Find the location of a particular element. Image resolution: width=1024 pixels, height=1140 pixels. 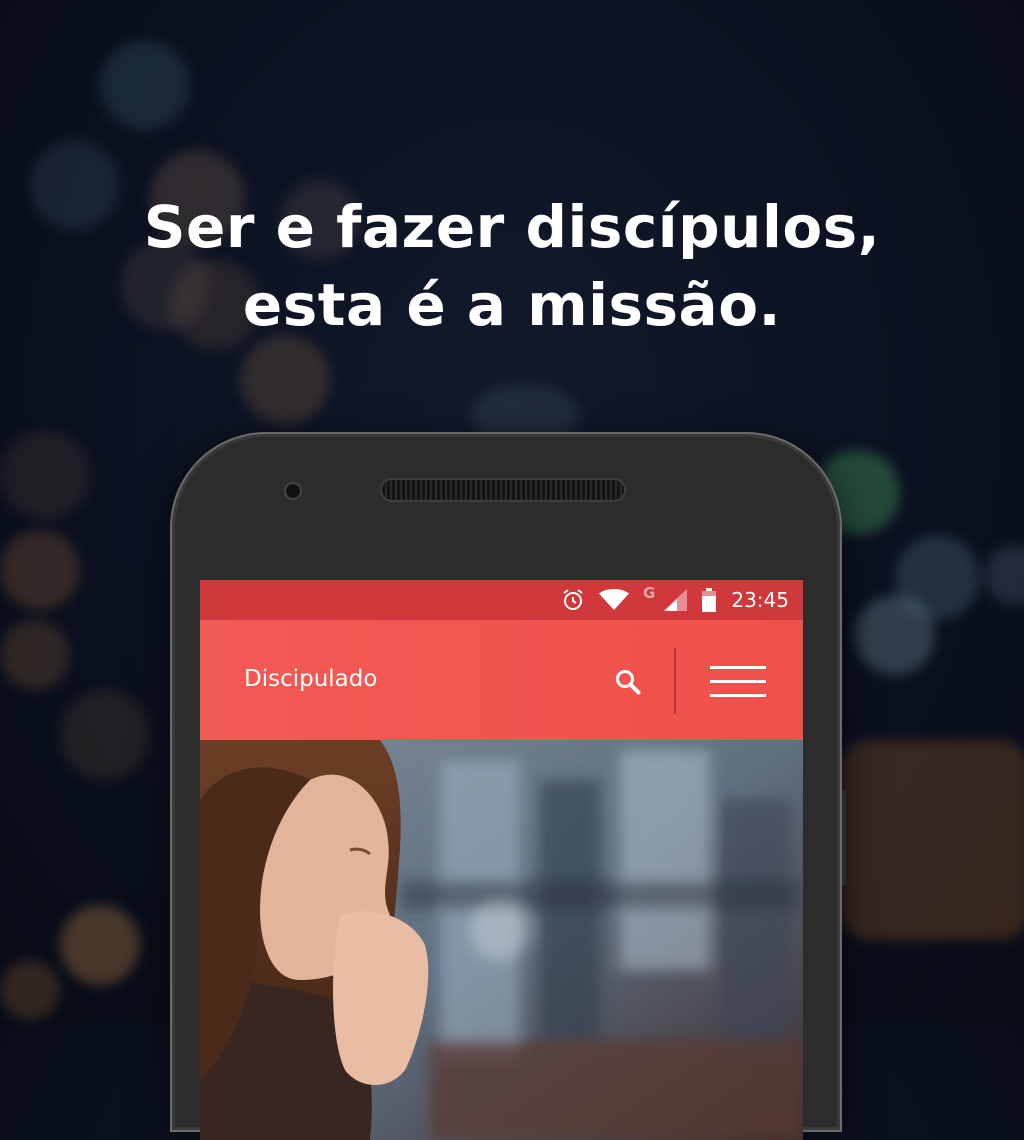

status-bar: G 23:45 is located at coordinates (501, 600).